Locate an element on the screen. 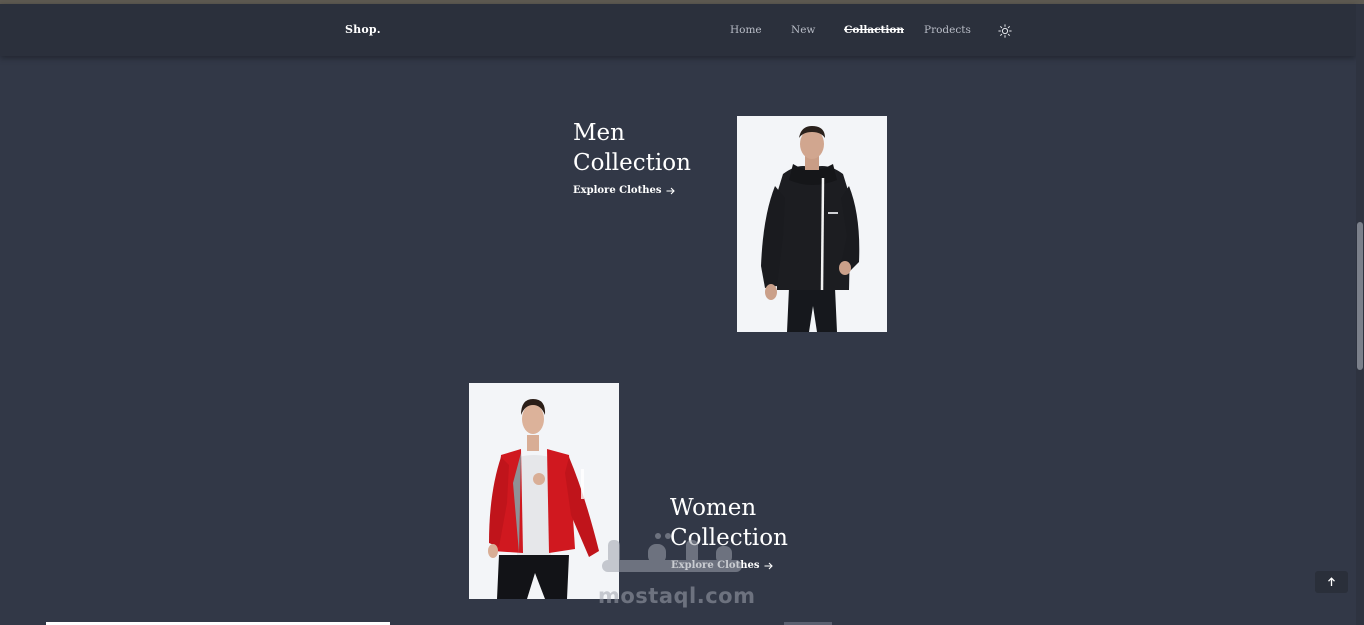 This screenshot has width=1364, height=625. logo: Shop. is located at coordinates (363, 29).